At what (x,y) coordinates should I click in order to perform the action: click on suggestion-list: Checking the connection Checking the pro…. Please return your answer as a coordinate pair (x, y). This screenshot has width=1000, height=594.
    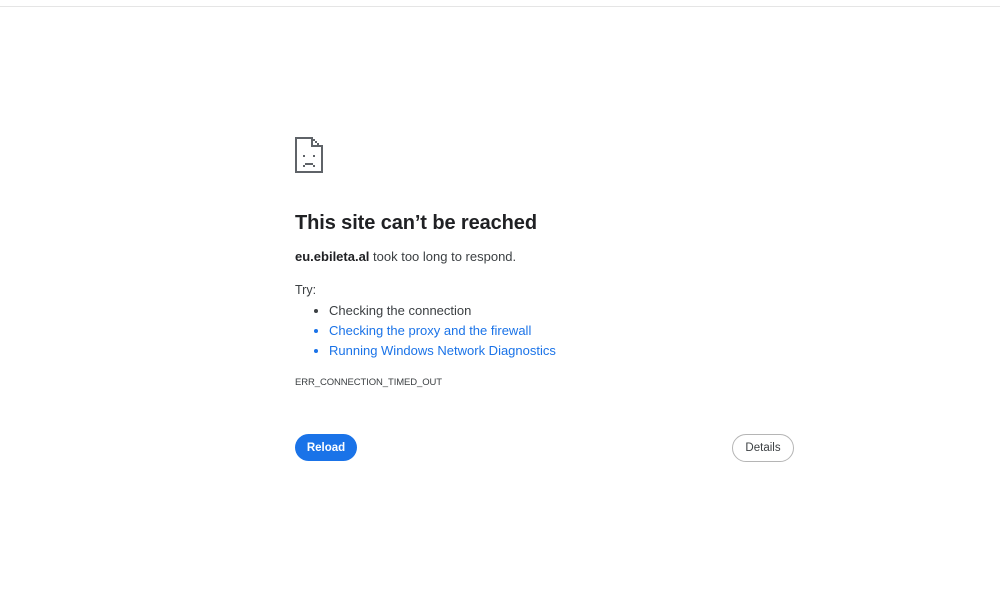
    Looking at the image, I should click on (545, 331).